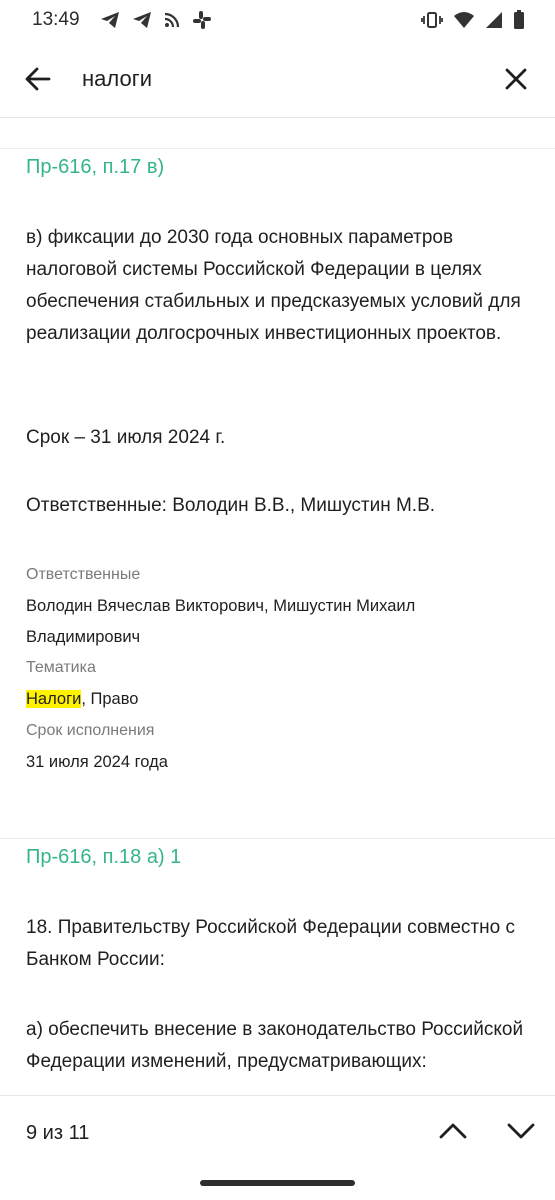 This screenshot has height=1200, width=555. I want to click on chevron-up-icon, so click(453, 1131).